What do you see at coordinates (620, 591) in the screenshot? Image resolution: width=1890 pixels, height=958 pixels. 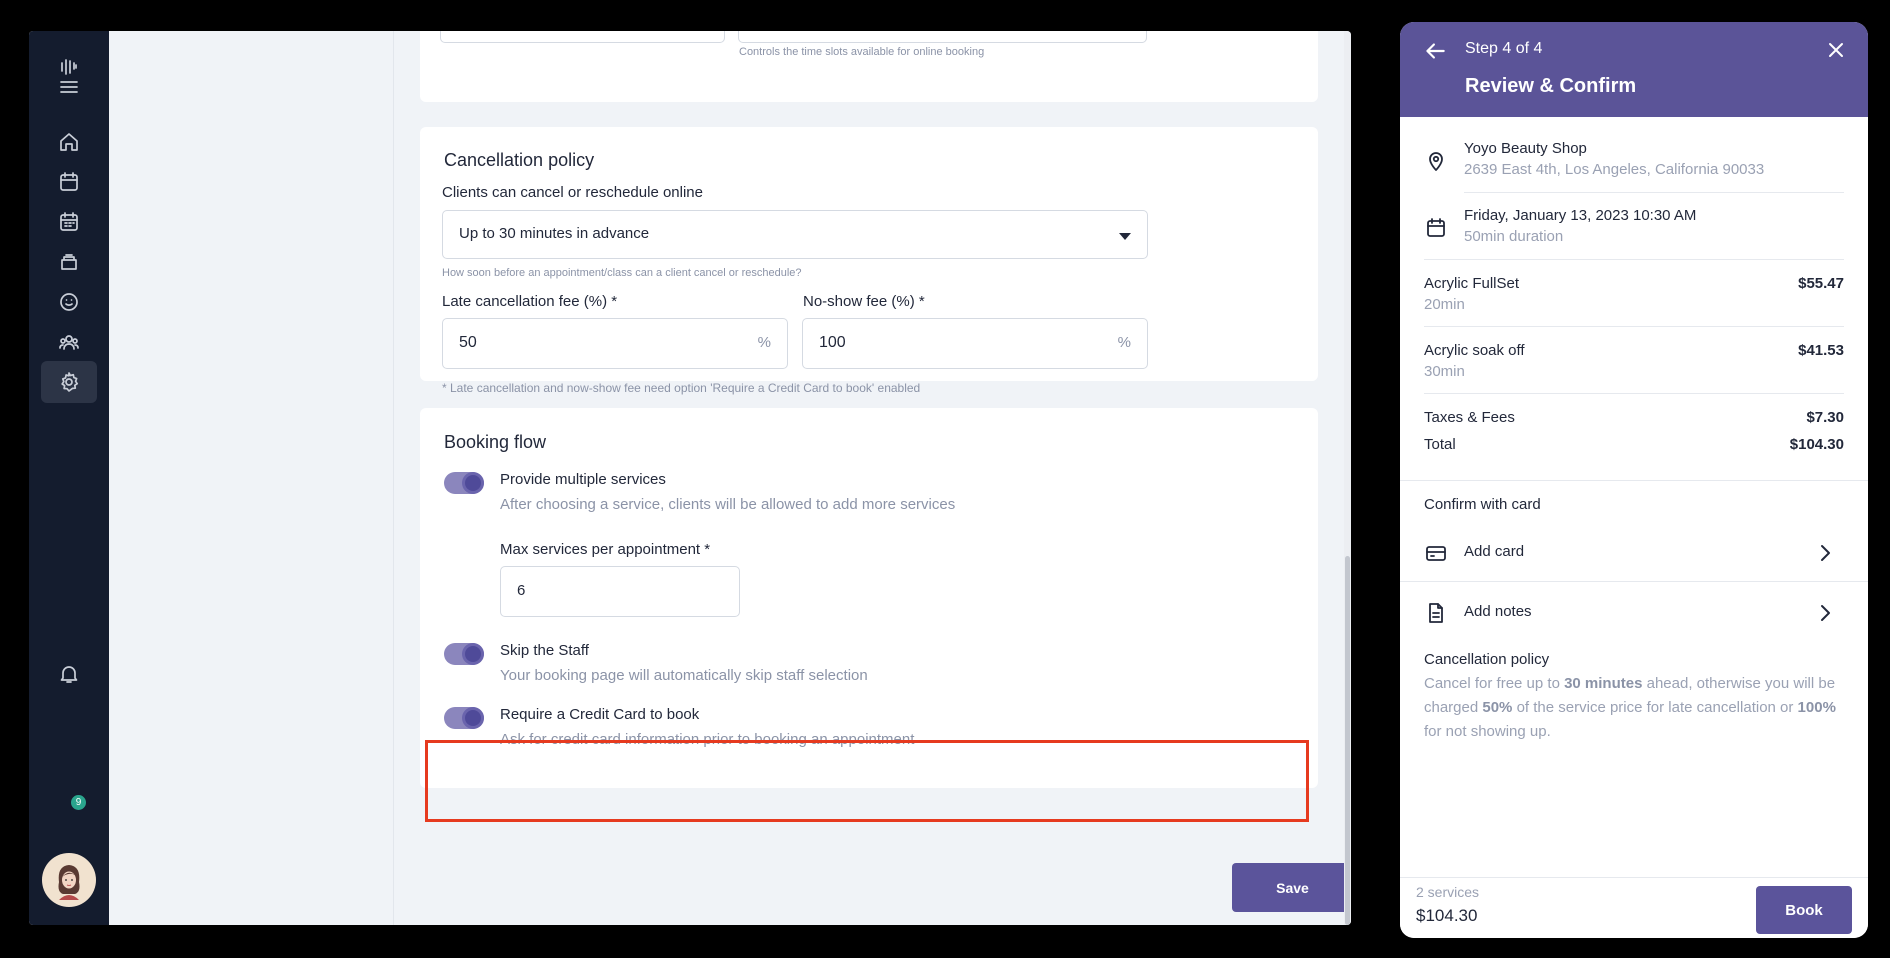 I see `max-services-input: 6` at bounding box center [620, 591].